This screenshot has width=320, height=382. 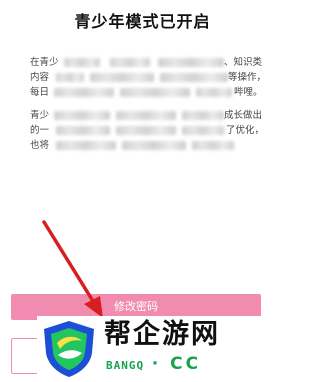 I want to click on shield-logo-icon, so click(x=69, y=349).